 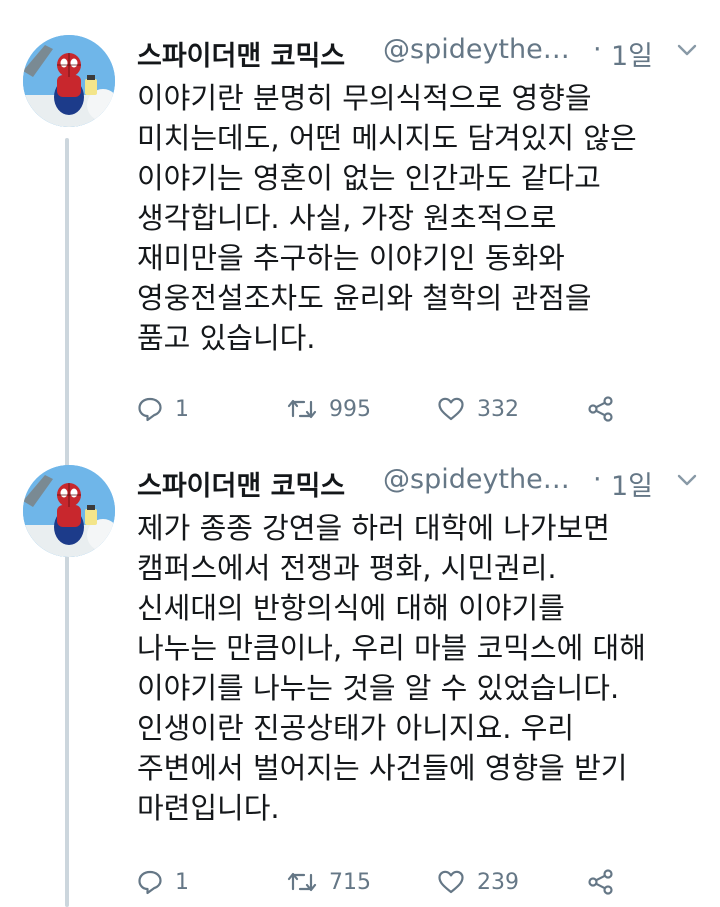 What do you see at coordinates (373, 528) in the screenshot?
I see `tweet-text-line: 제가 종종 강연을 하러 대학에 나가보면` at bounding box center [373, 528].